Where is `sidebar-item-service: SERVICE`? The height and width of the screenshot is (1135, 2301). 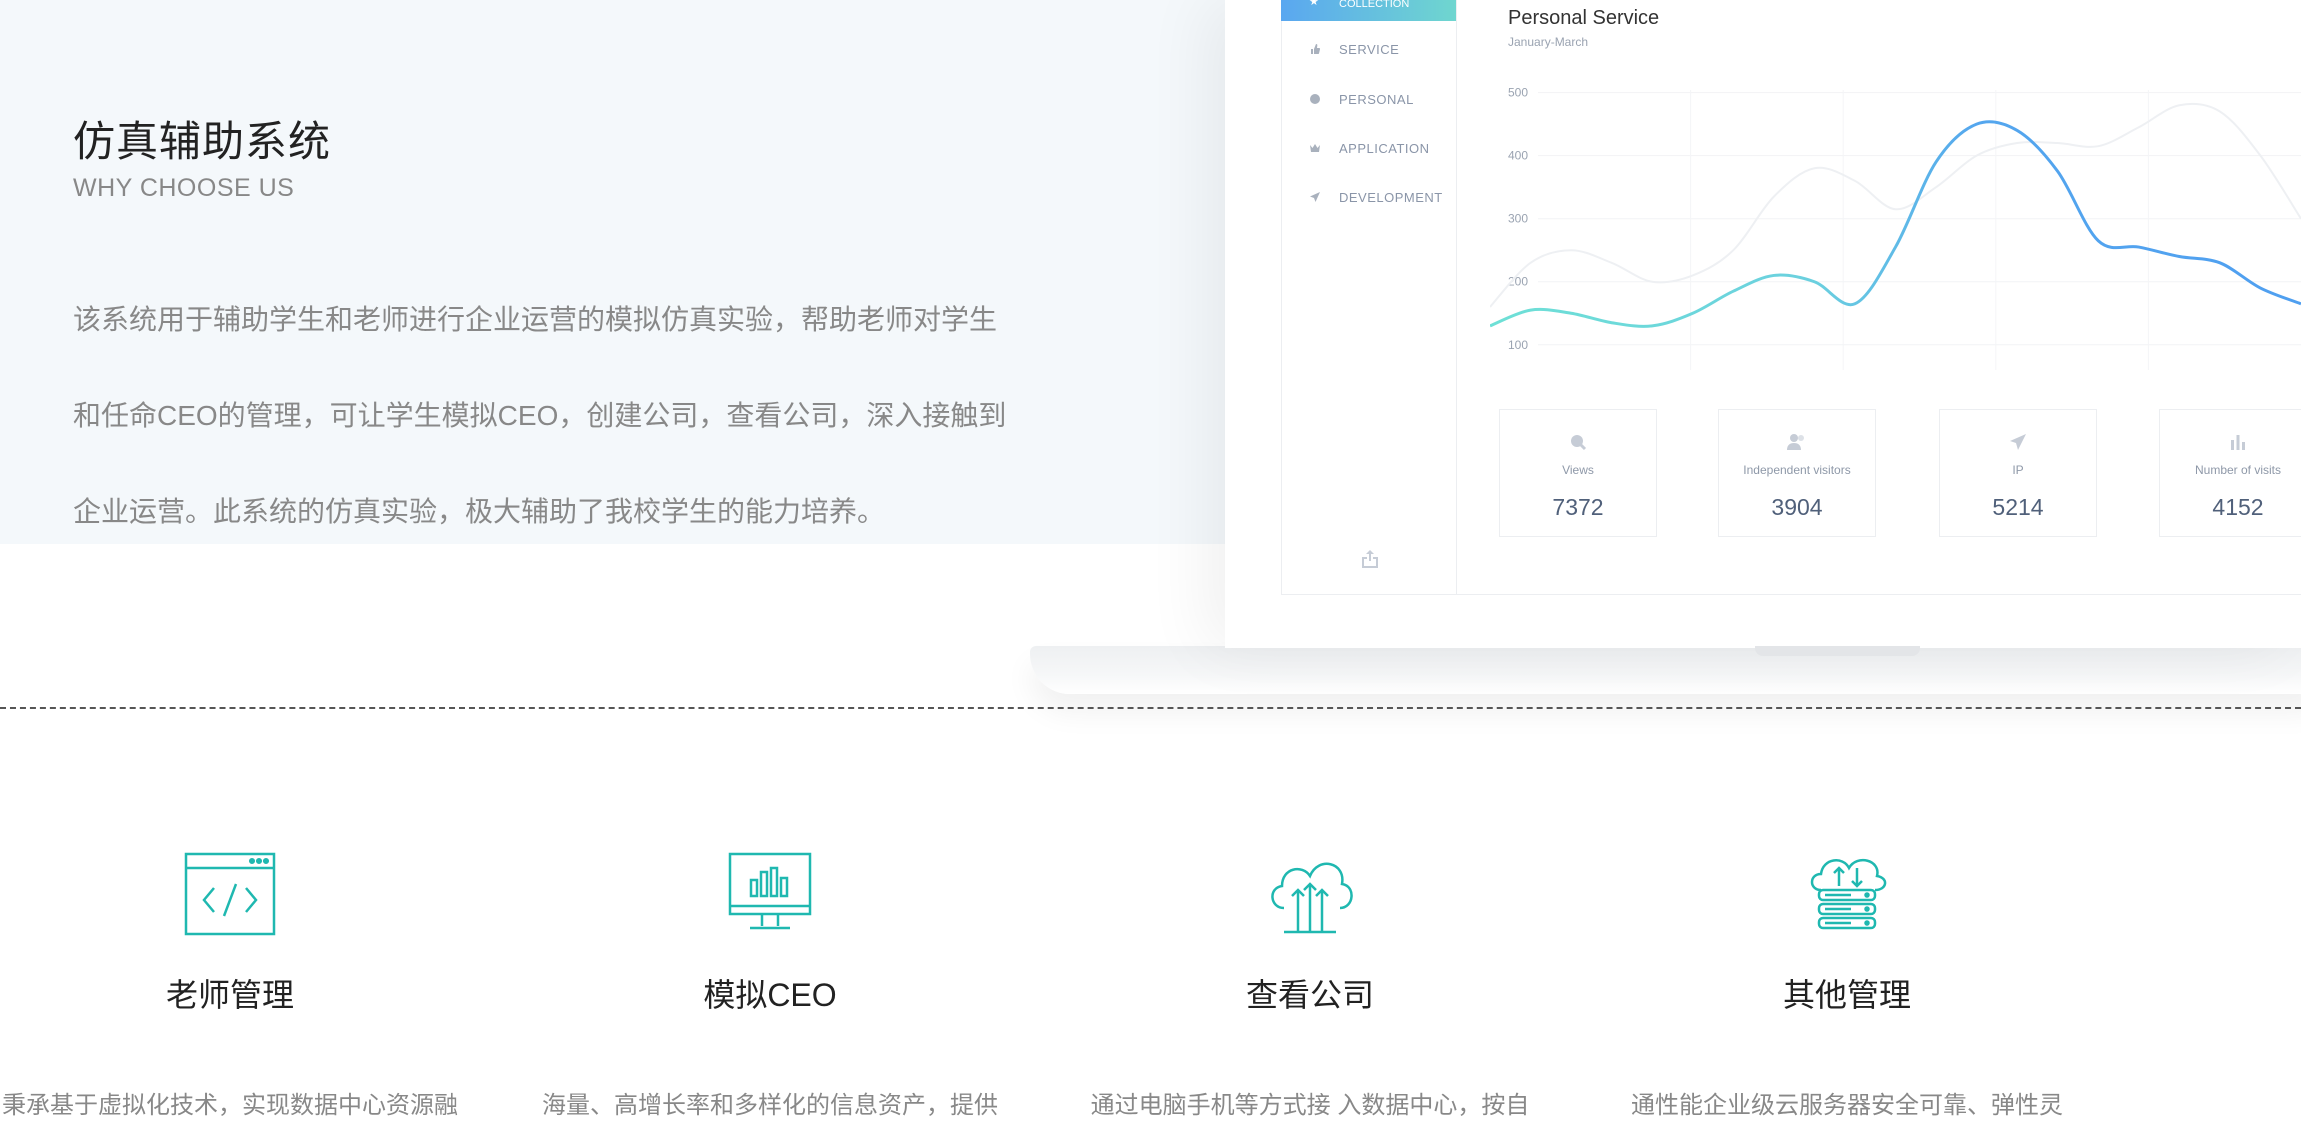 sidebar-item-service: SERVICE is located at coordinates (1368, 50).